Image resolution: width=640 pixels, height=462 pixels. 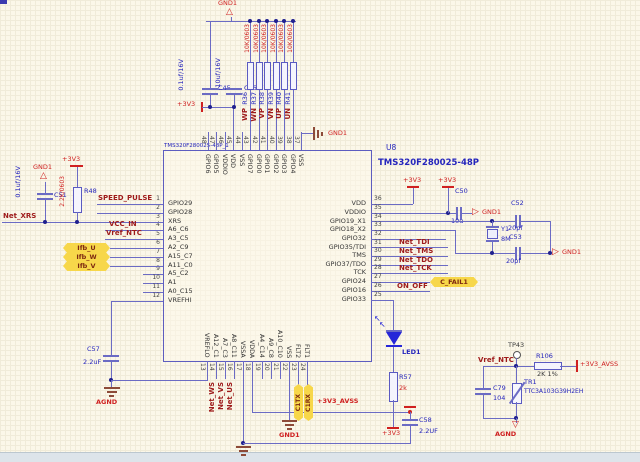 I want to click on pin-name: GPIO37/TDO, so click(x=345, y=264).